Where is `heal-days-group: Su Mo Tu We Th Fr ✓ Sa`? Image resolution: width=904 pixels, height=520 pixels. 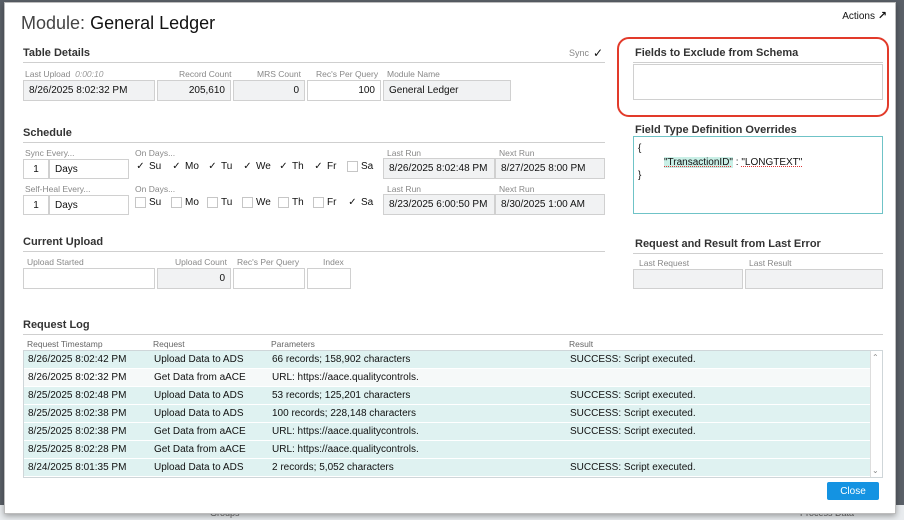 heal-days-group: Su Mo Tu We Th Fr ✓ Sa is located at coordinates (256, 202).